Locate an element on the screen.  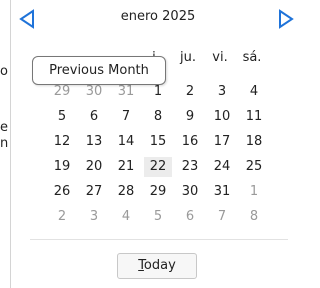
weekday-label: ju. is located at coordinates (188, 57).